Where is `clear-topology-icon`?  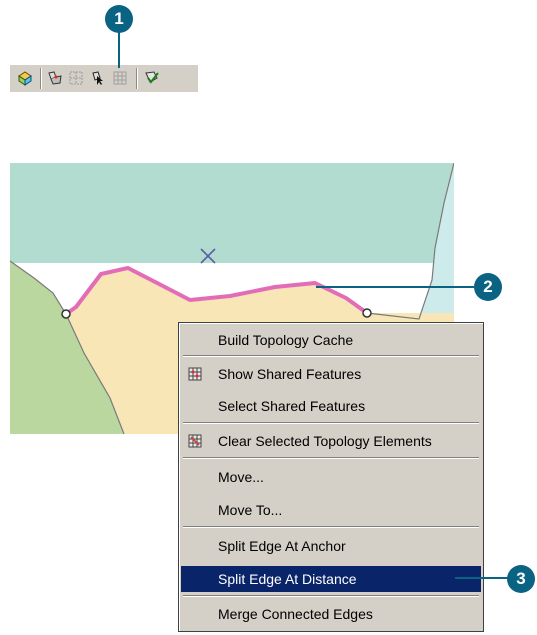 clear-topology-icon is located at coordinates (195, 441).